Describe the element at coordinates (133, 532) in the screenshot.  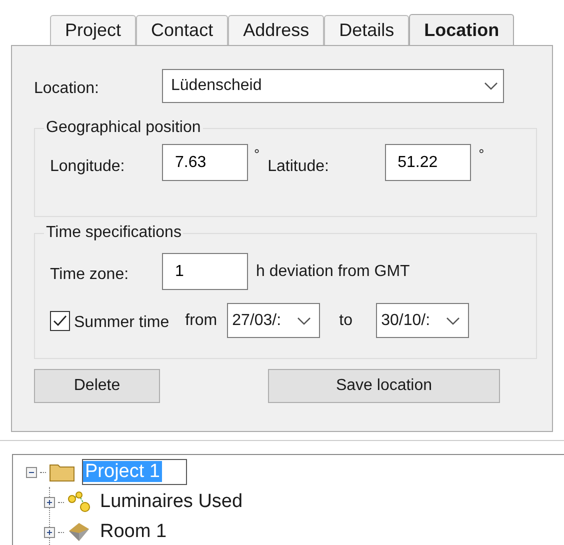
I see `tree-item: Room 1` at that location.